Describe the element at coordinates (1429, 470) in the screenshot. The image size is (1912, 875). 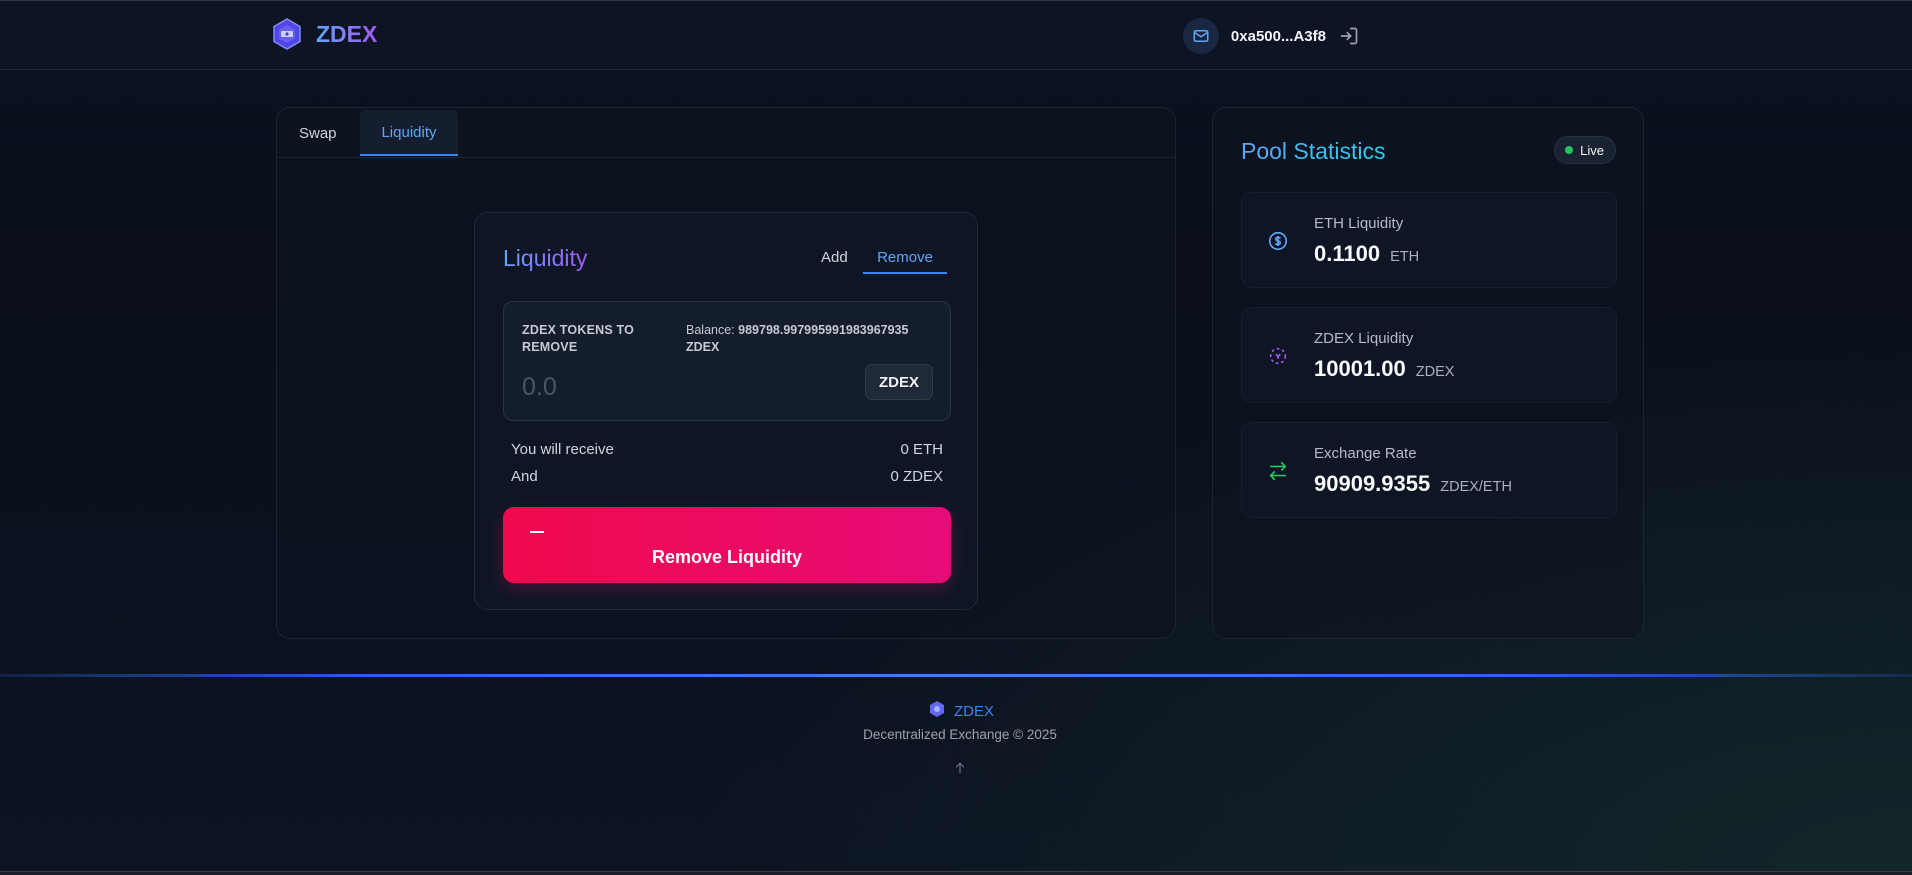
I see `stat-card-exchange-rate: Exchange Rate 90909.9355 ZDEX/ETH` at that location.